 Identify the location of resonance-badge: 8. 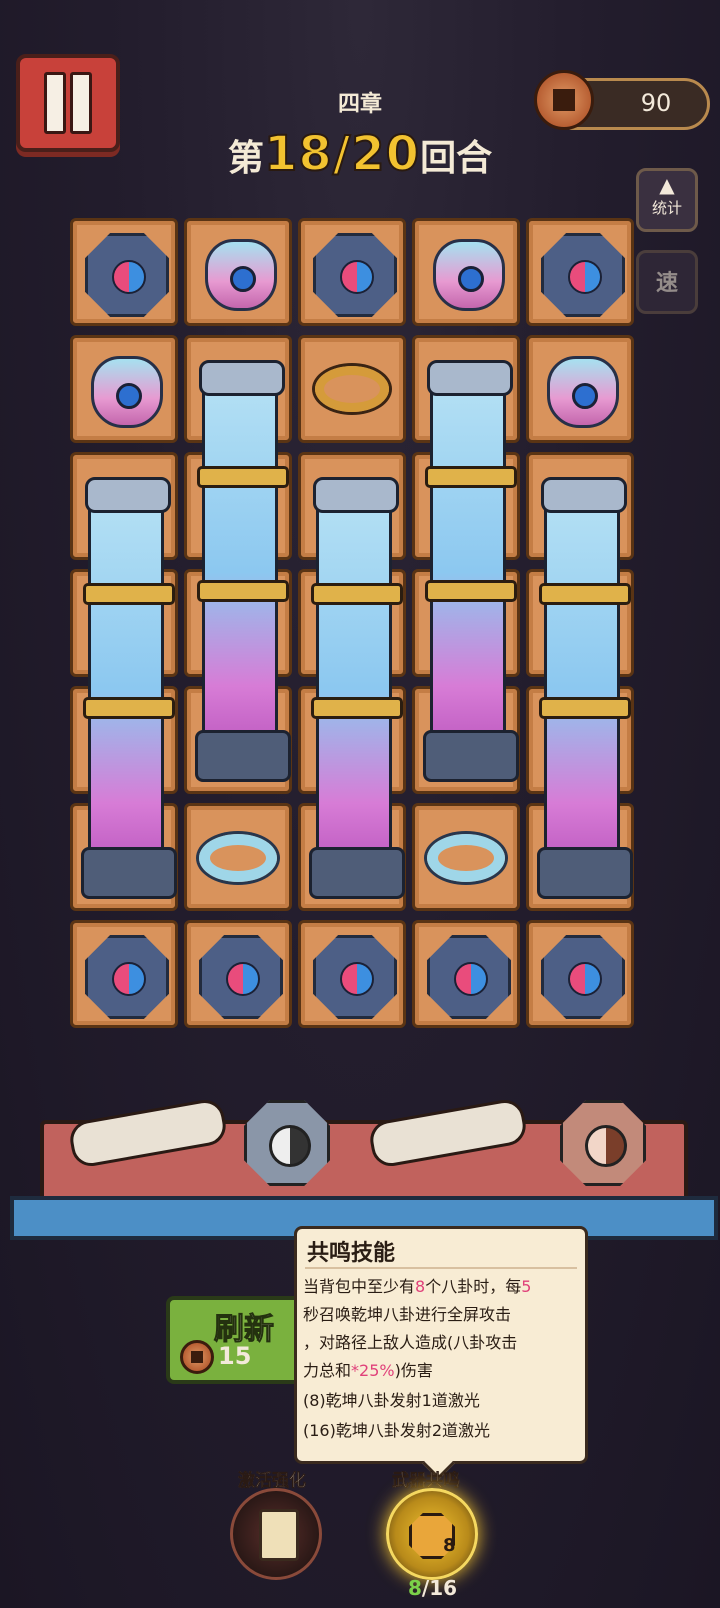
(449, 1545).